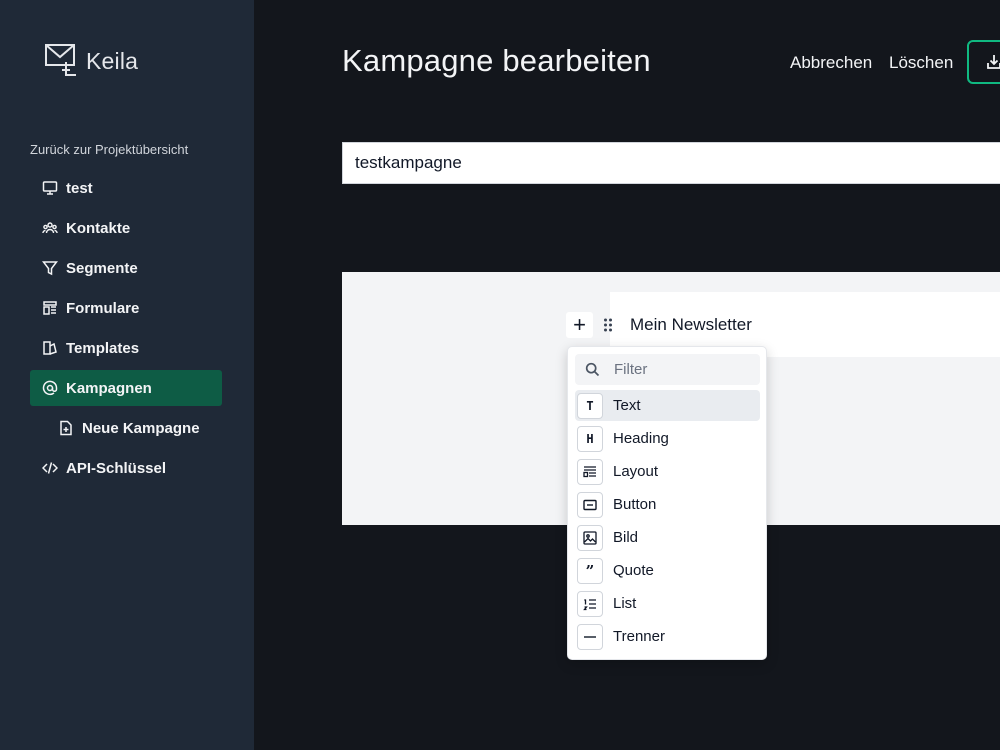  I want to click on menu-item-label: Button, so click(635, 504).